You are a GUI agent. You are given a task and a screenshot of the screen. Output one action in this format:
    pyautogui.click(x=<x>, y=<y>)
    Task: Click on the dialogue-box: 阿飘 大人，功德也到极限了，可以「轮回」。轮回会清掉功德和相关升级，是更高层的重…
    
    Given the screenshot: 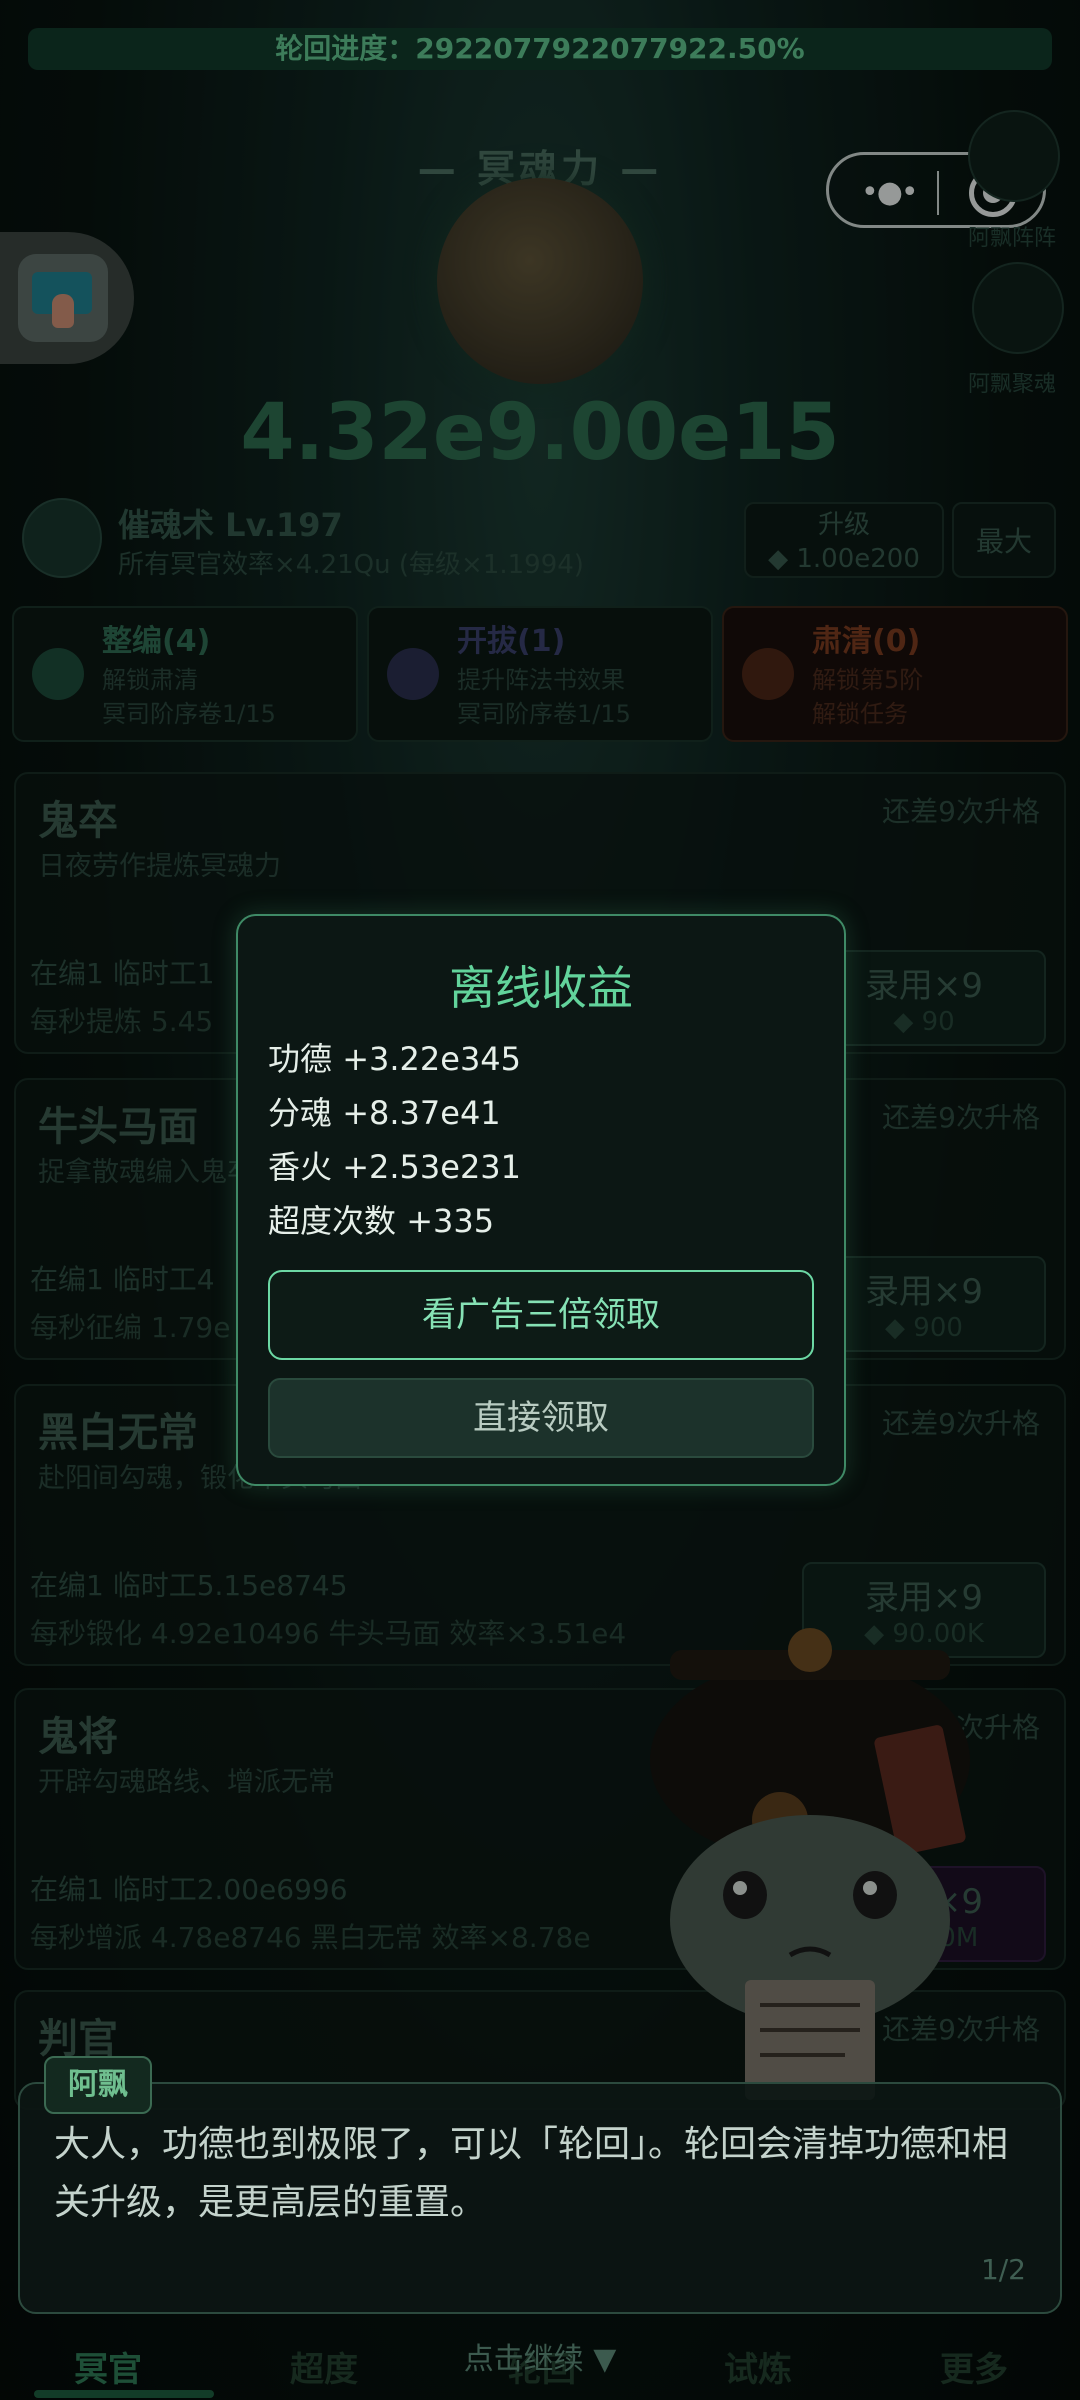 What is the action you would take?
    pyautogui.click(x=540, y=2185)
    